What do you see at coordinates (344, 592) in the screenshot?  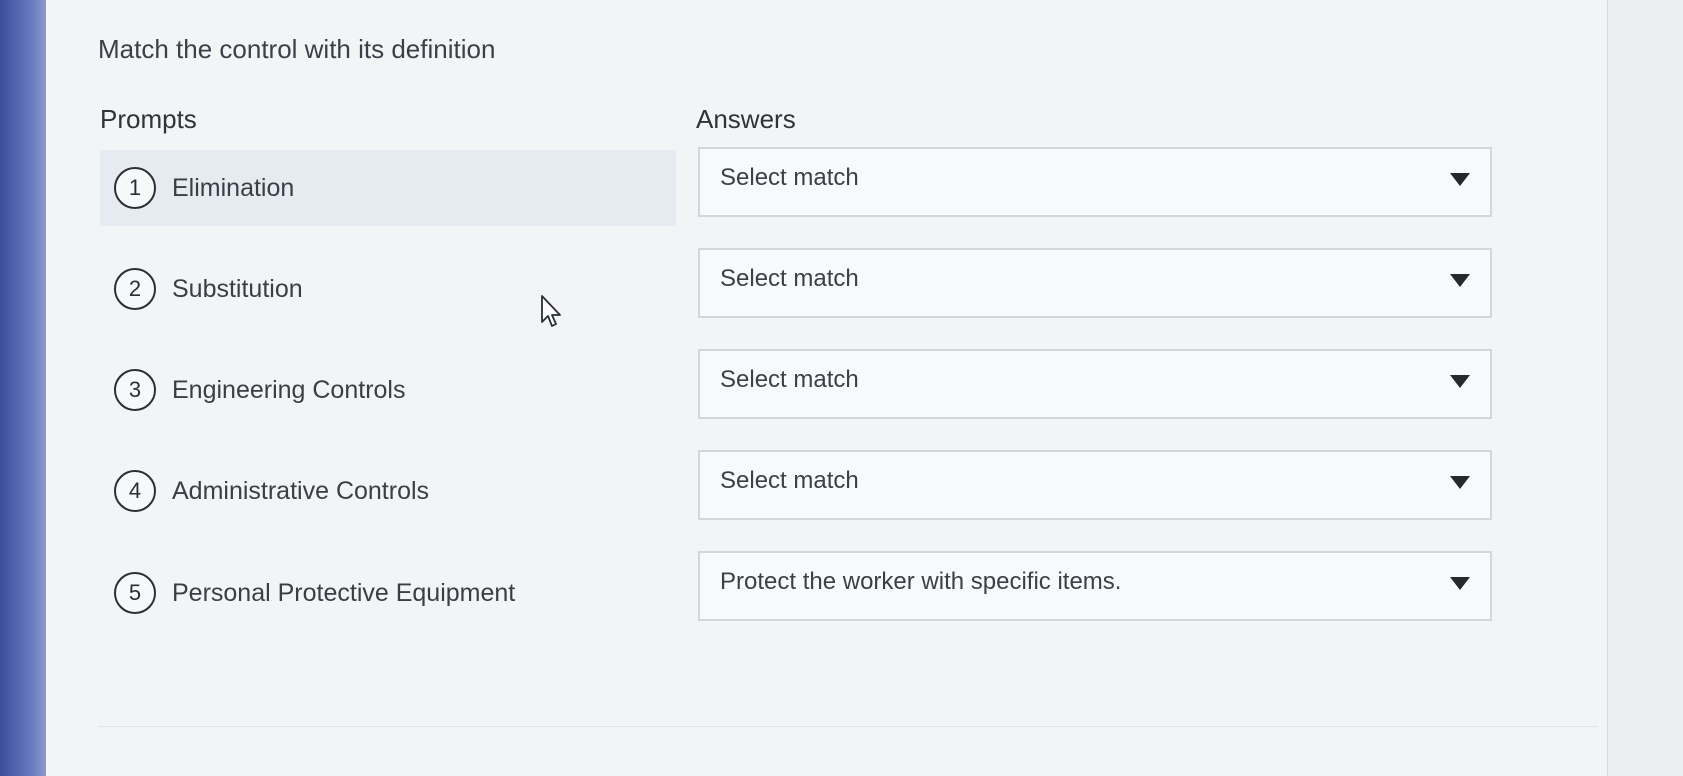 I see `prompt-label: Personal Protective Equipment` at bounding box center [344, 592].